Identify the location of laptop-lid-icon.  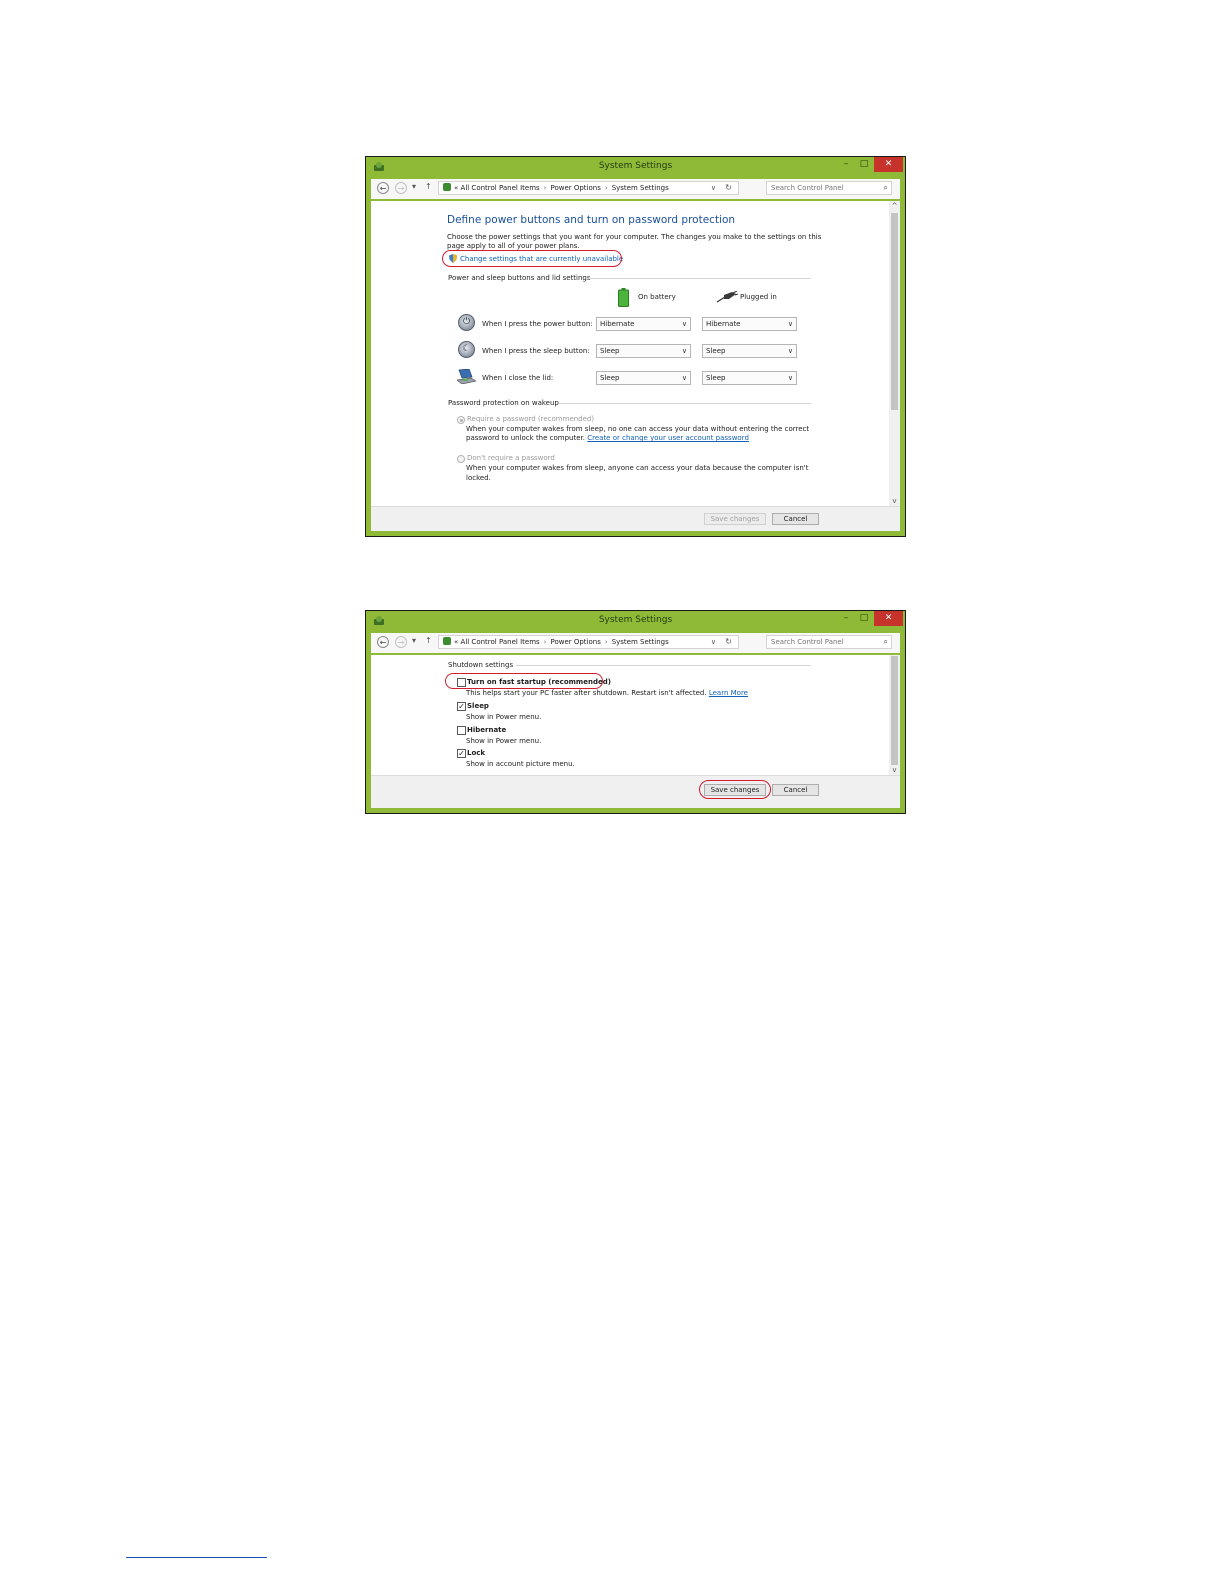
(466, 376).